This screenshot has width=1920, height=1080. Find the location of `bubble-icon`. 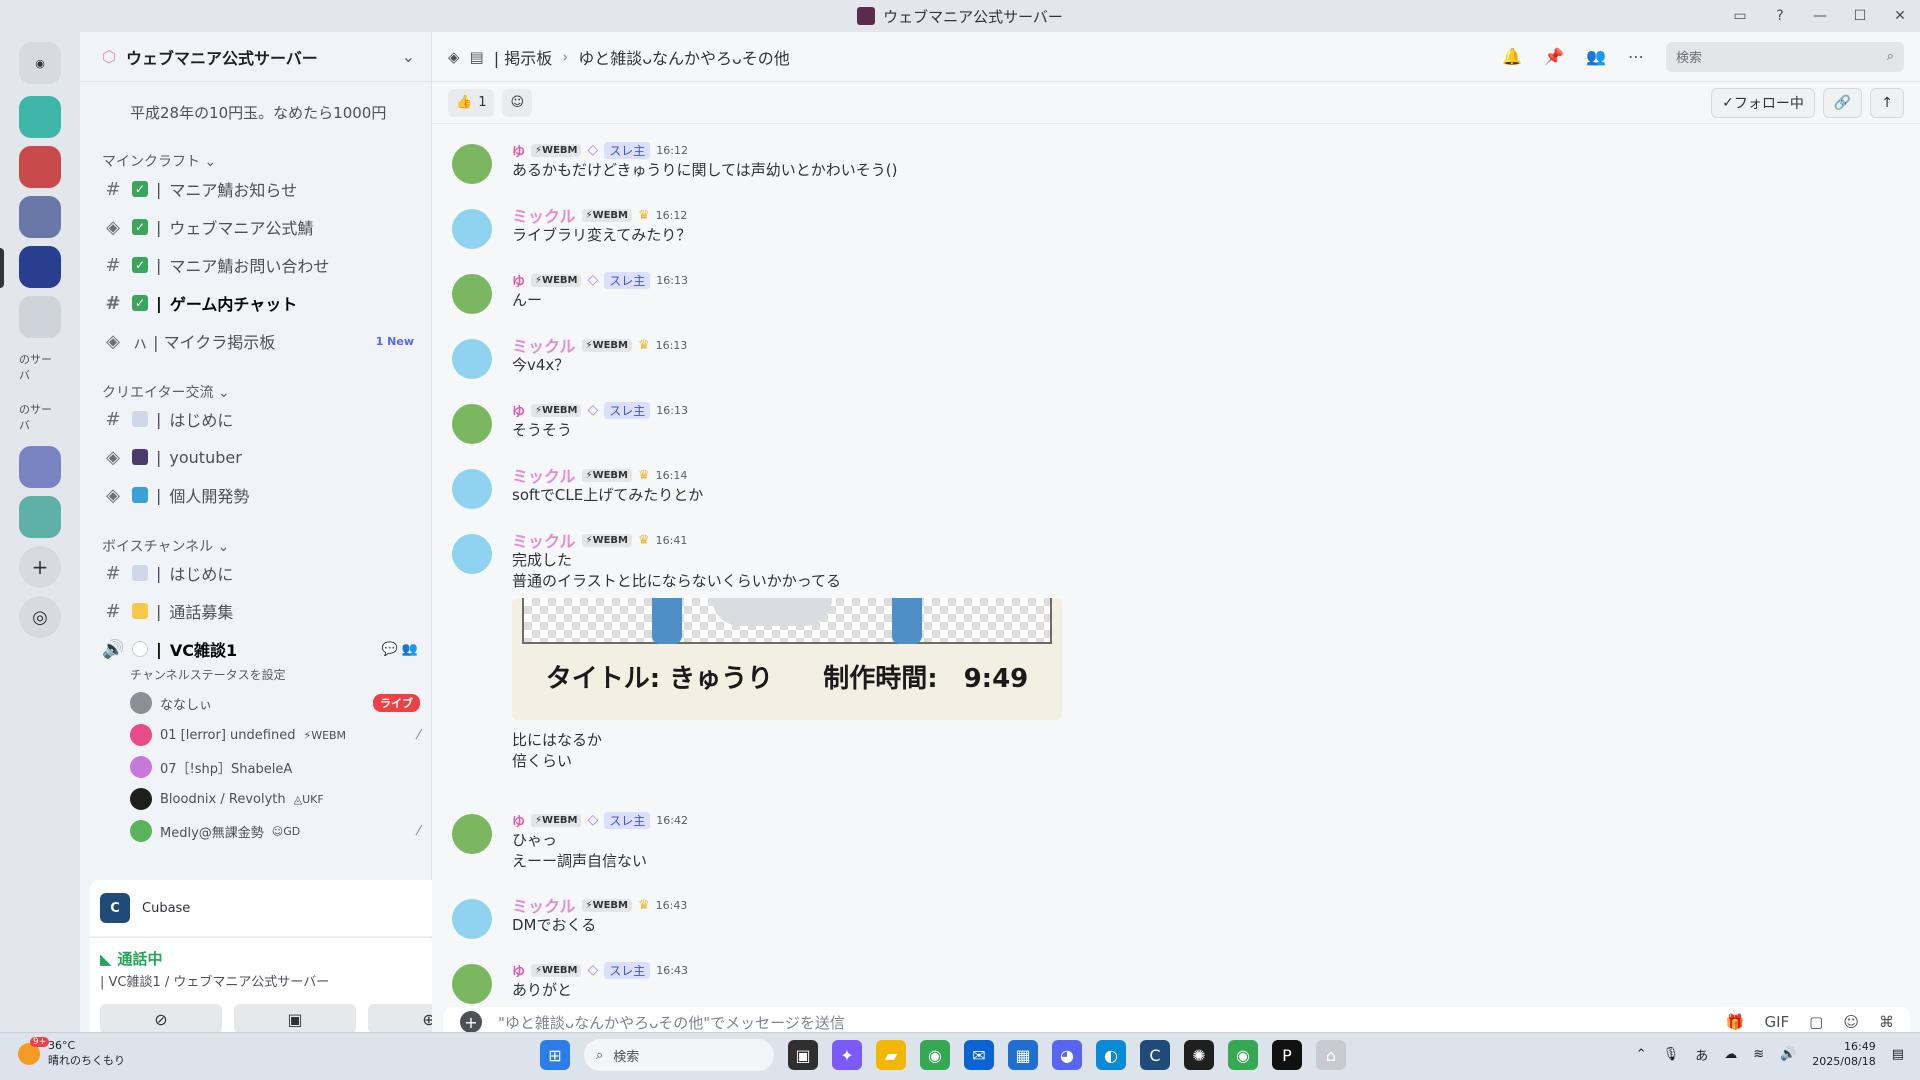

bubble-icon is located at coordinates (140, 649).